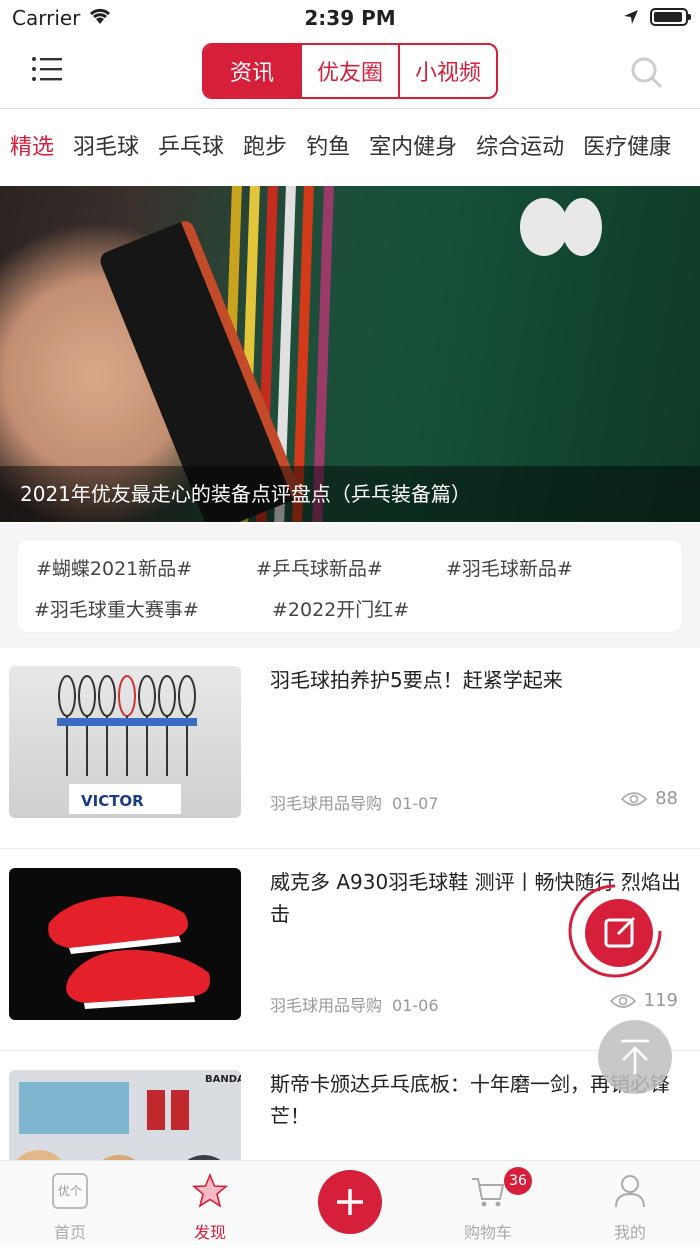 This screenshot has width=700, height=1252. I want to click on article-title: 羽毛球拍养护5要点！赶紧学起来, so click(416, 680).